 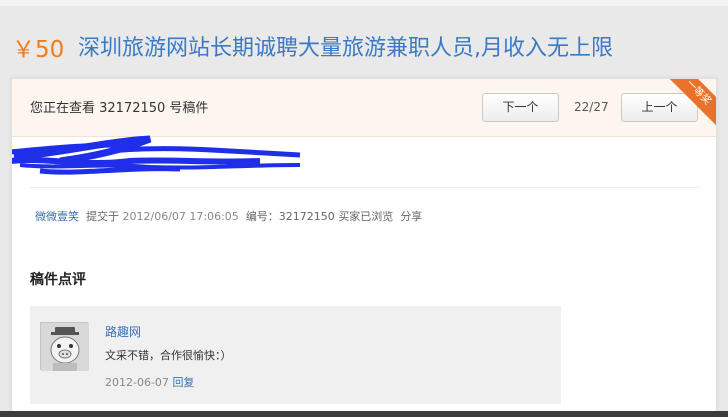 What do you see at coordinates (183, 382) in the screenshot?
I see `reply-link: 回复` at bounding box center [183, 382].